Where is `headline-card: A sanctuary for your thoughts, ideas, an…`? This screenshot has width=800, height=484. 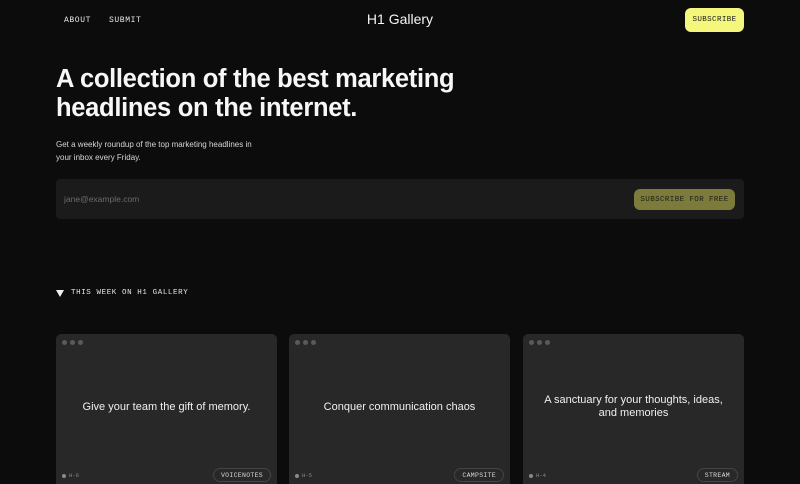
headline-card: A sanctuary for your thoughts, ideas, an… is located at coordinates (633, 409).